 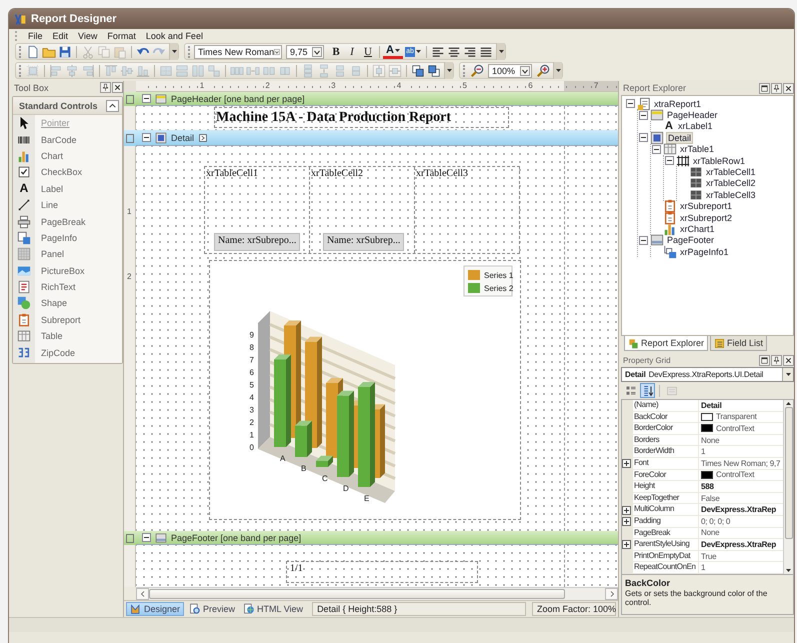 I want to click on send-to-back-button, so click(x=434, y=70).